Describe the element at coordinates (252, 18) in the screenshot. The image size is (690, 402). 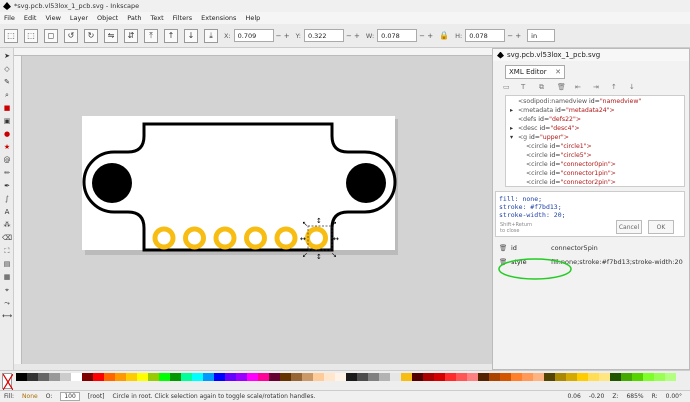
I see `menu-item-help: Help` at that location.